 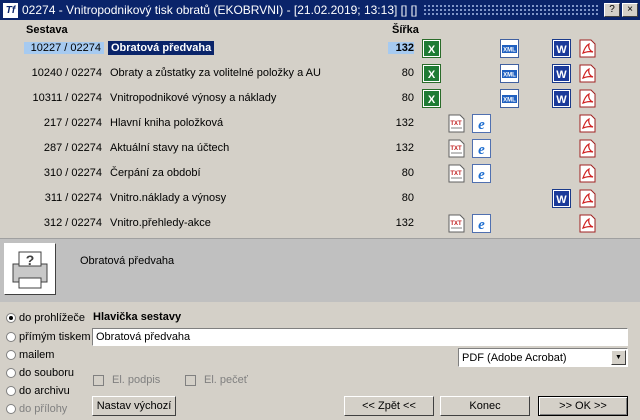 I want to click on table-row: 310 / 02274 Čerpání za období 80 TXT e, so click(x=320, y=173).